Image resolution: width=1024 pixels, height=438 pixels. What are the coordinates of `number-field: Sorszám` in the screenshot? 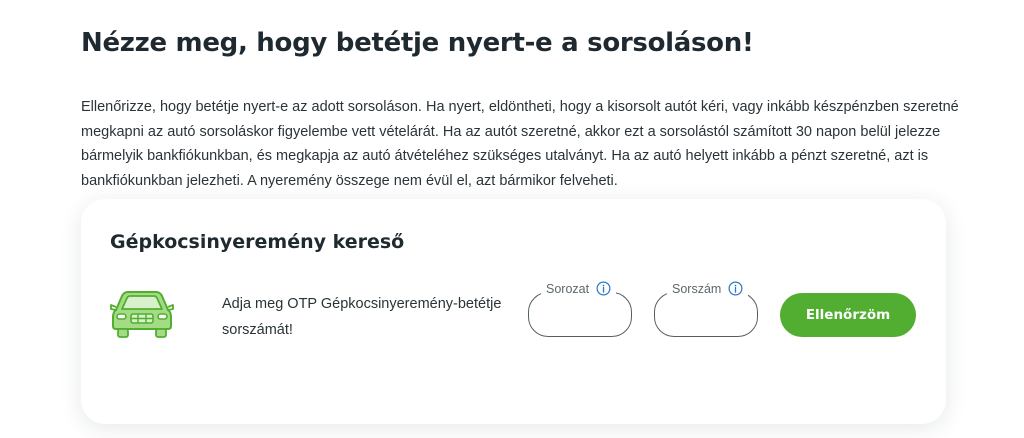 It's located at (706, 309).